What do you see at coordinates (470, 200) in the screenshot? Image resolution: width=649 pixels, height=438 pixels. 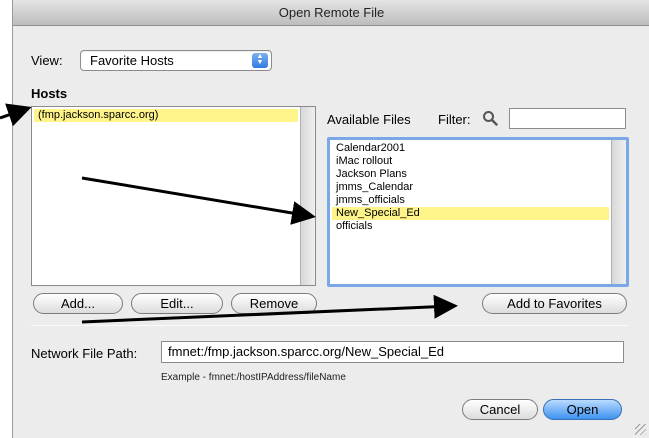 I see `file-item: jmms_officials` at bounding box center [470, 200].